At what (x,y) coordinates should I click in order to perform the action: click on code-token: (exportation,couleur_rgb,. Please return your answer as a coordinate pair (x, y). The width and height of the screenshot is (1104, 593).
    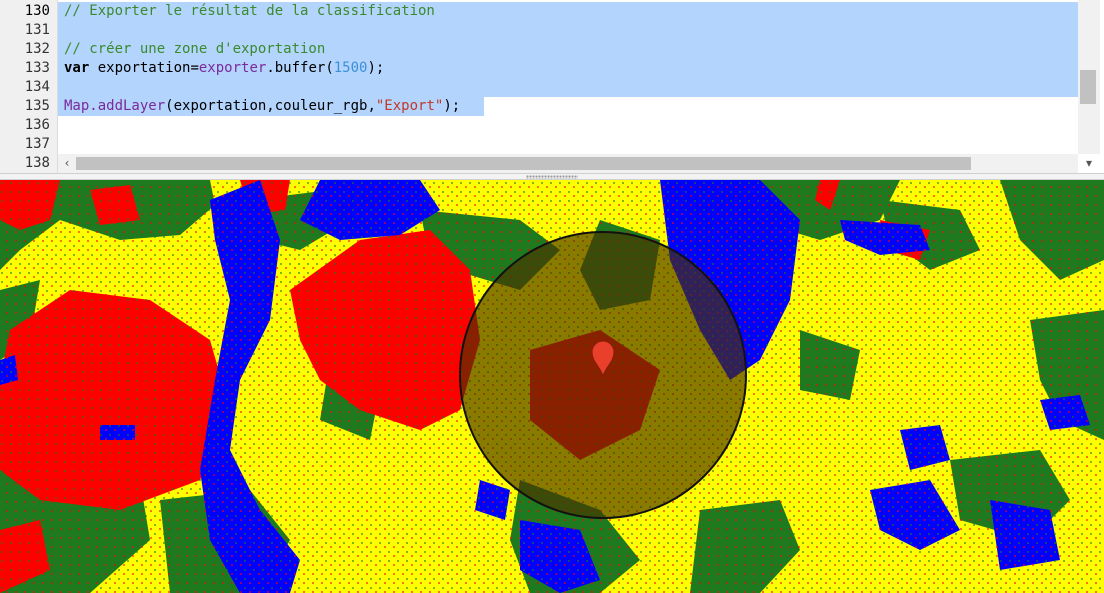
    Looking at the image, I should click on (270, 106).